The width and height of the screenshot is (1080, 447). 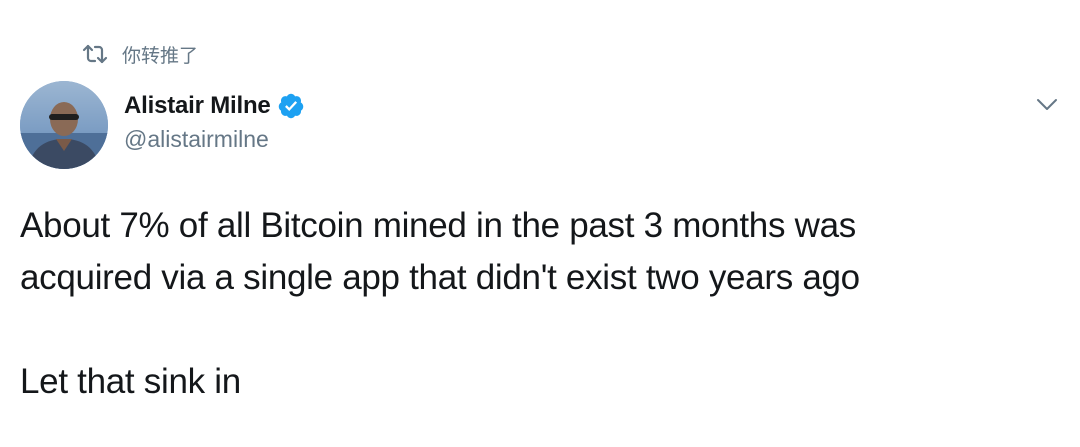 I want to click on display-name: Alistair Milne, so click(x=197, y=106).